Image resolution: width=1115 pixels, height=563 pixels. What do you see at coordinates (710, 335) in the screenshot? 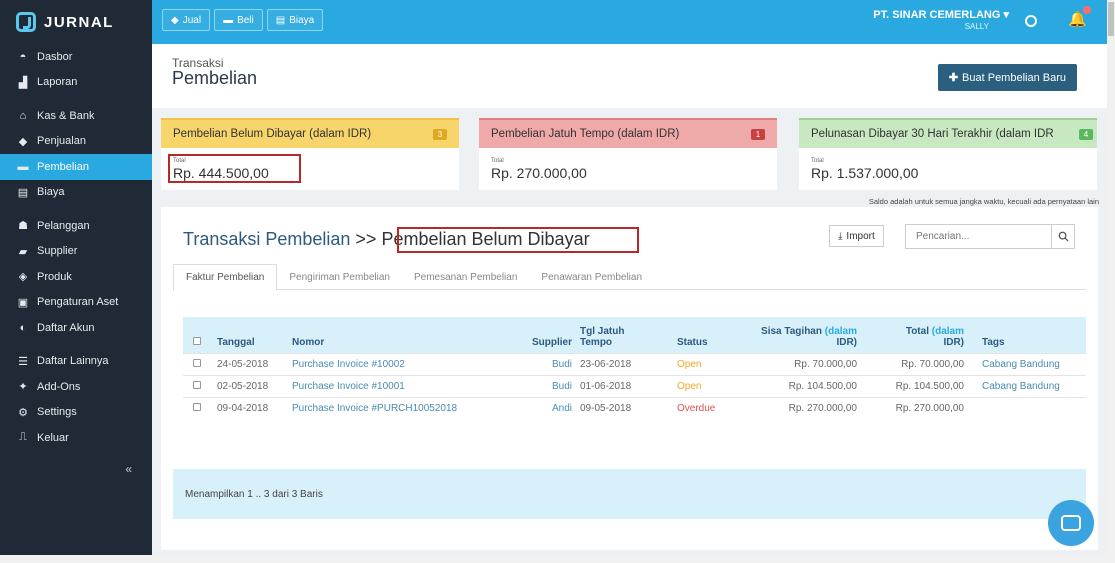
I see `col-status: Status` at bounding box center [710, 335].